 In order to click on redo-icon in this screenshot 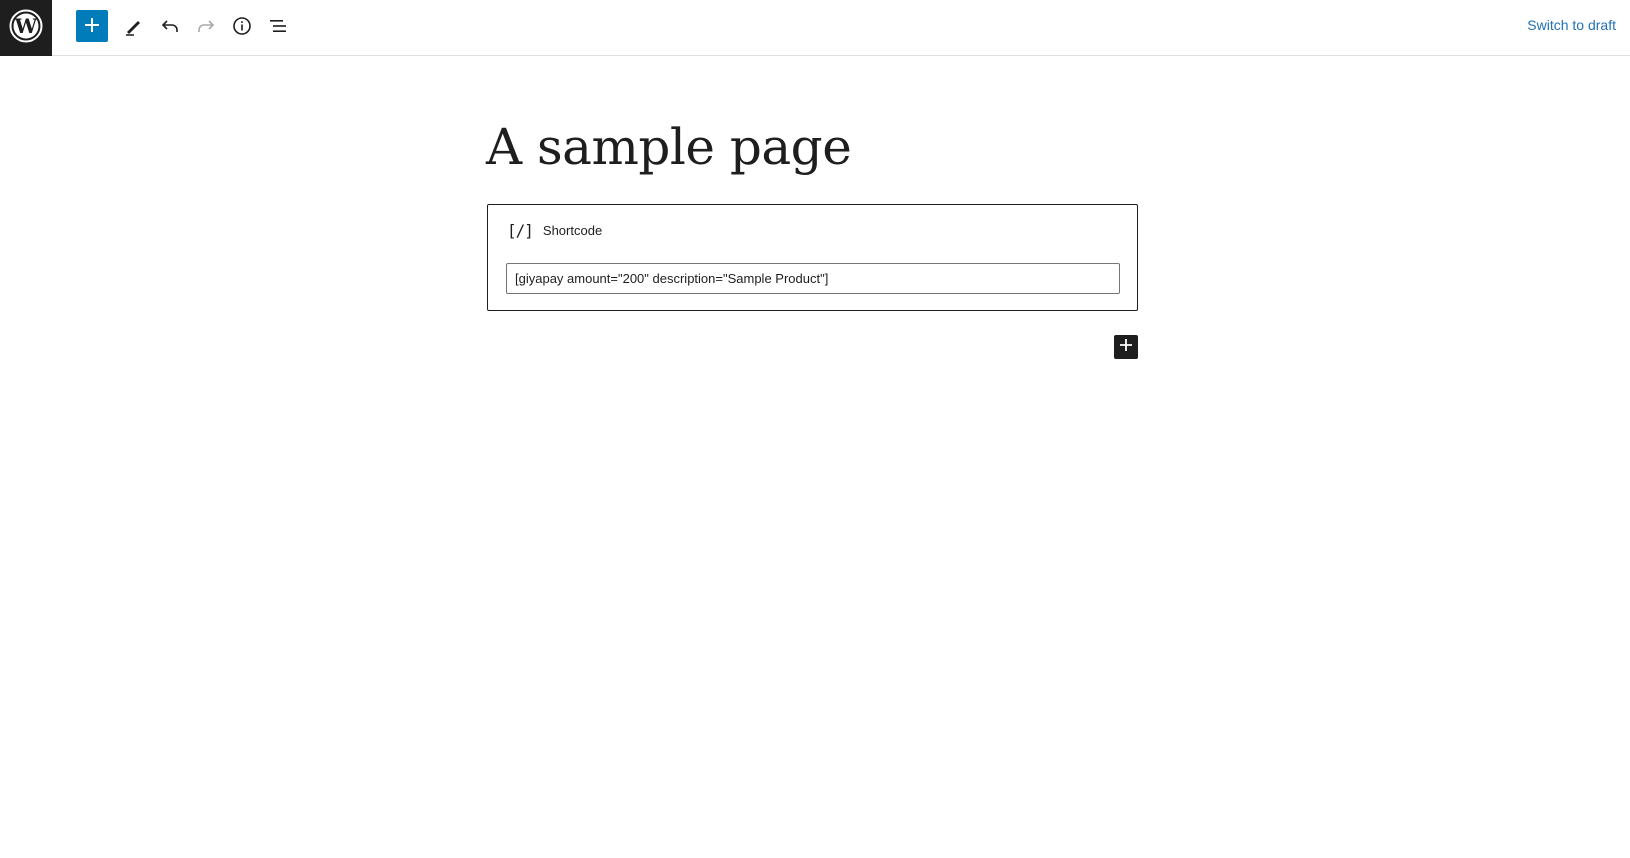, I will do `click(206, 27)`.